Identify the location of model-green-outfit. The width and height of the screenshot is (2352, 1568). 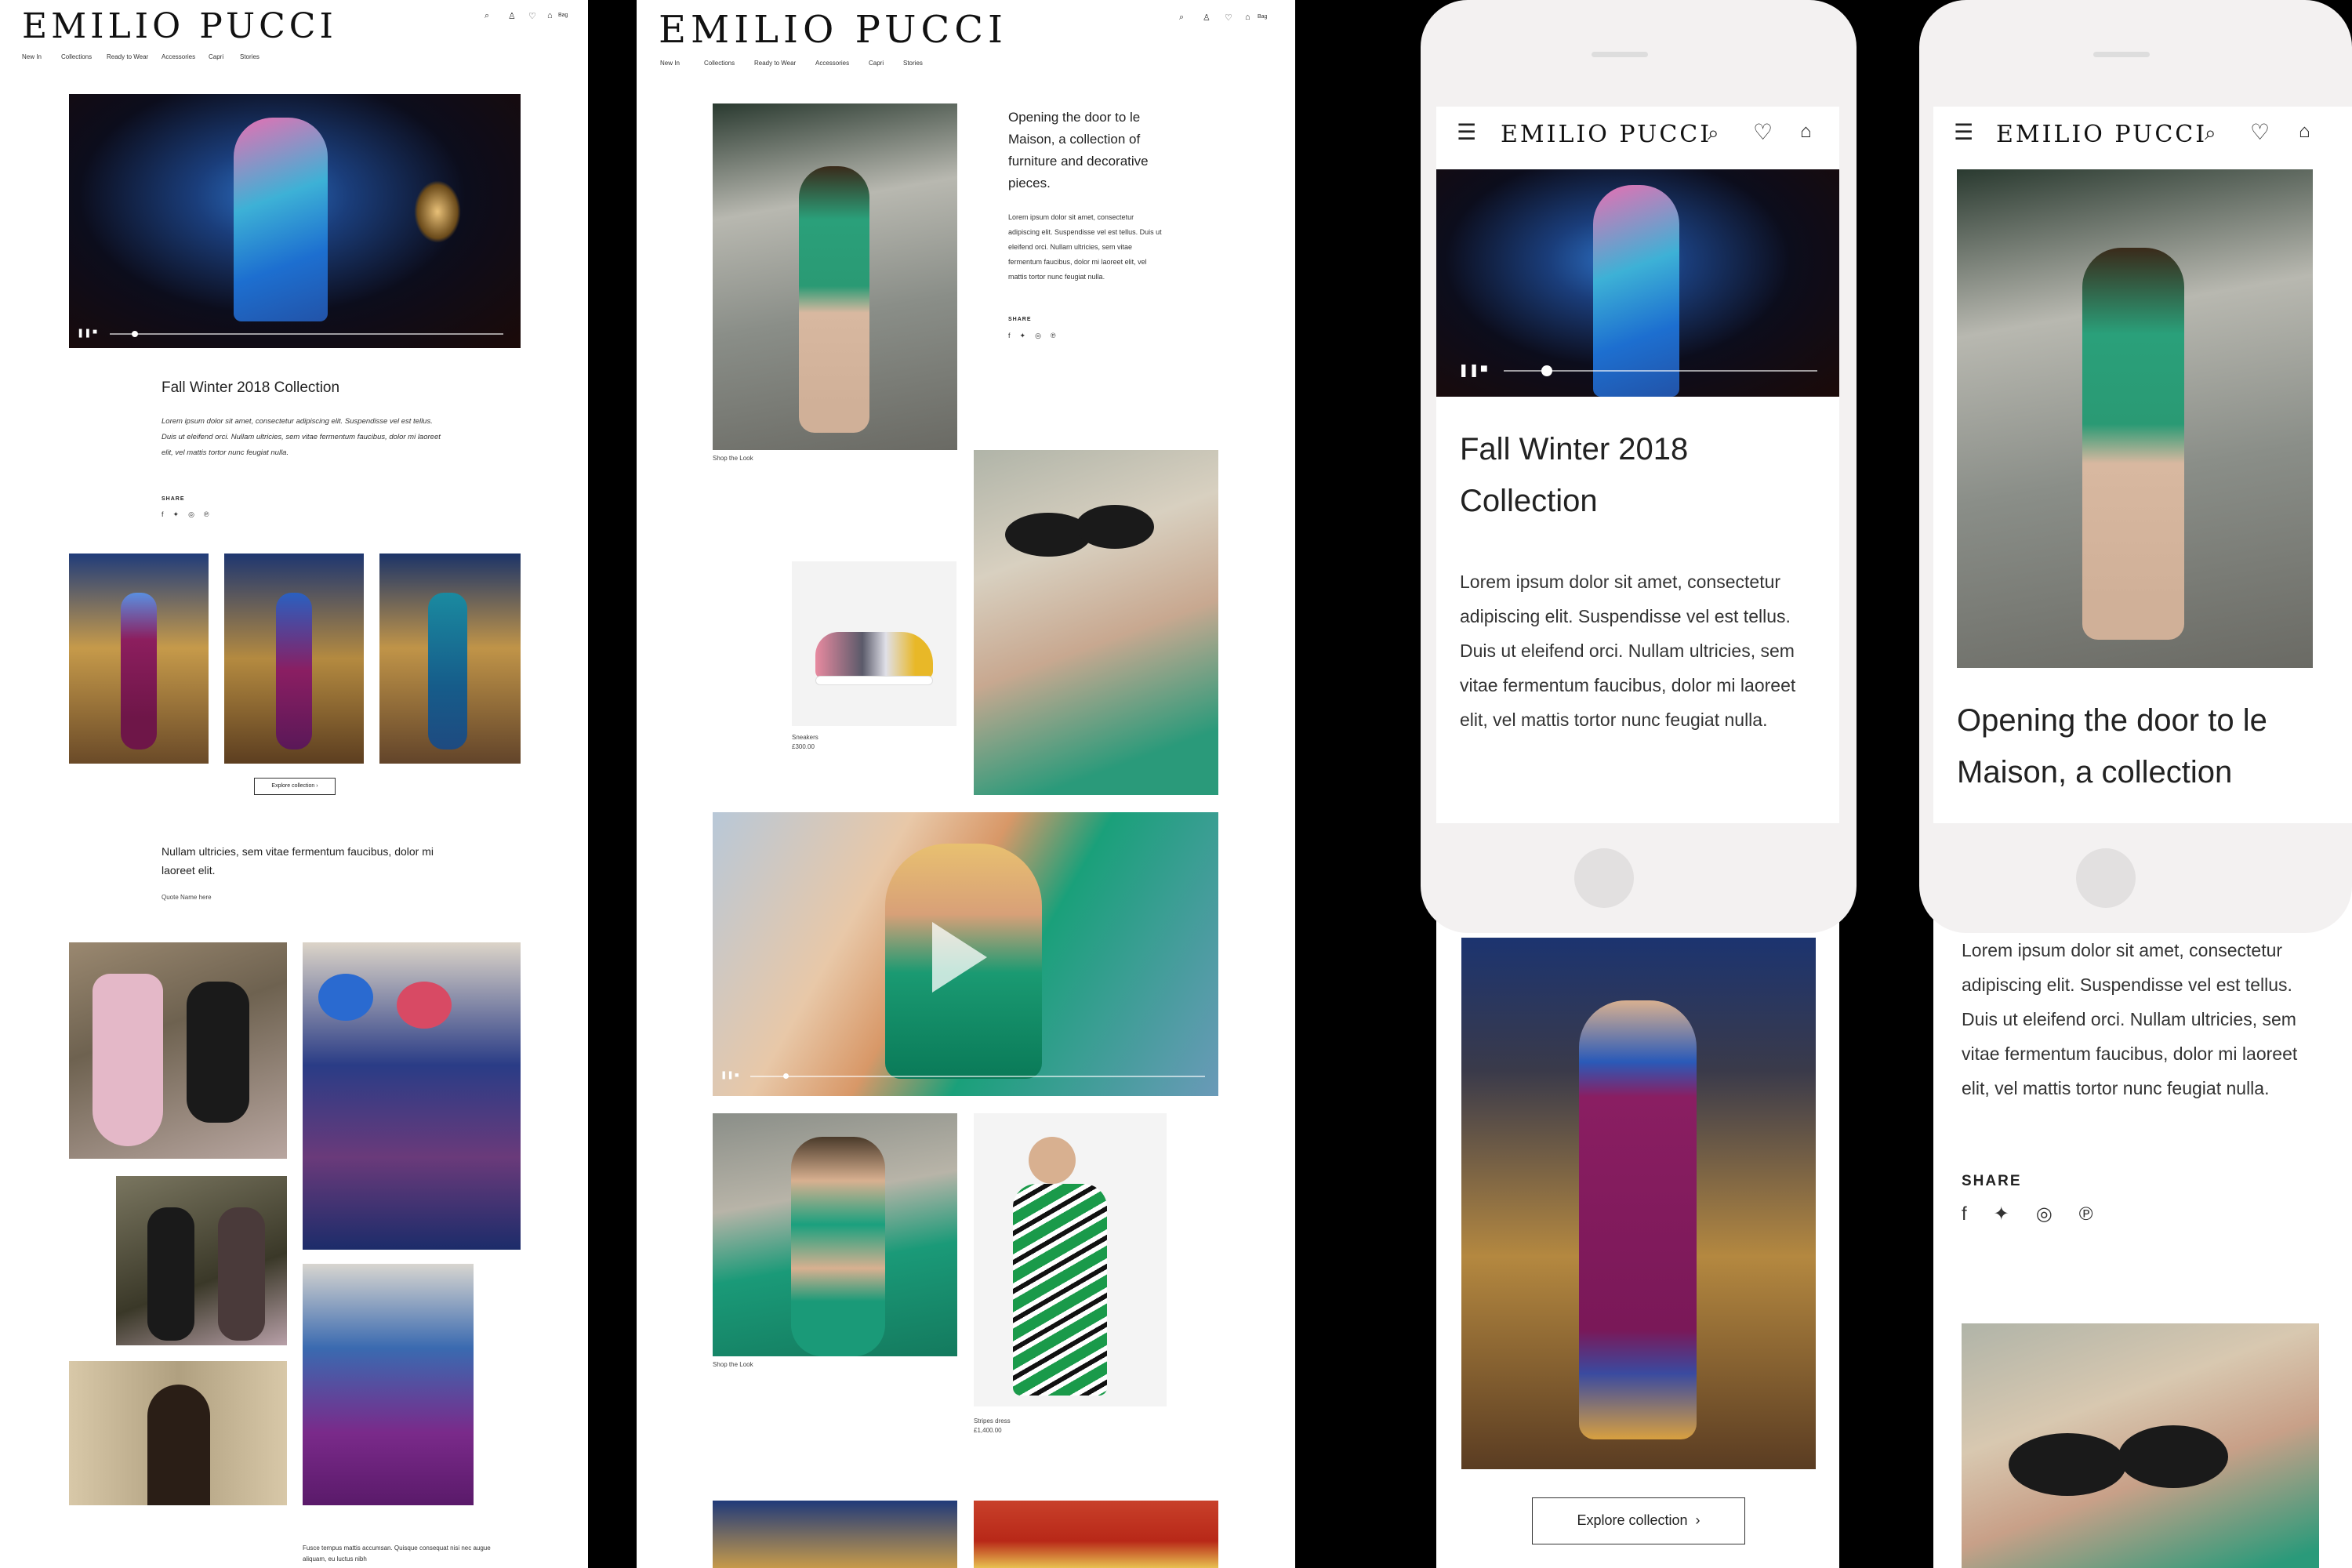
(834, 299).